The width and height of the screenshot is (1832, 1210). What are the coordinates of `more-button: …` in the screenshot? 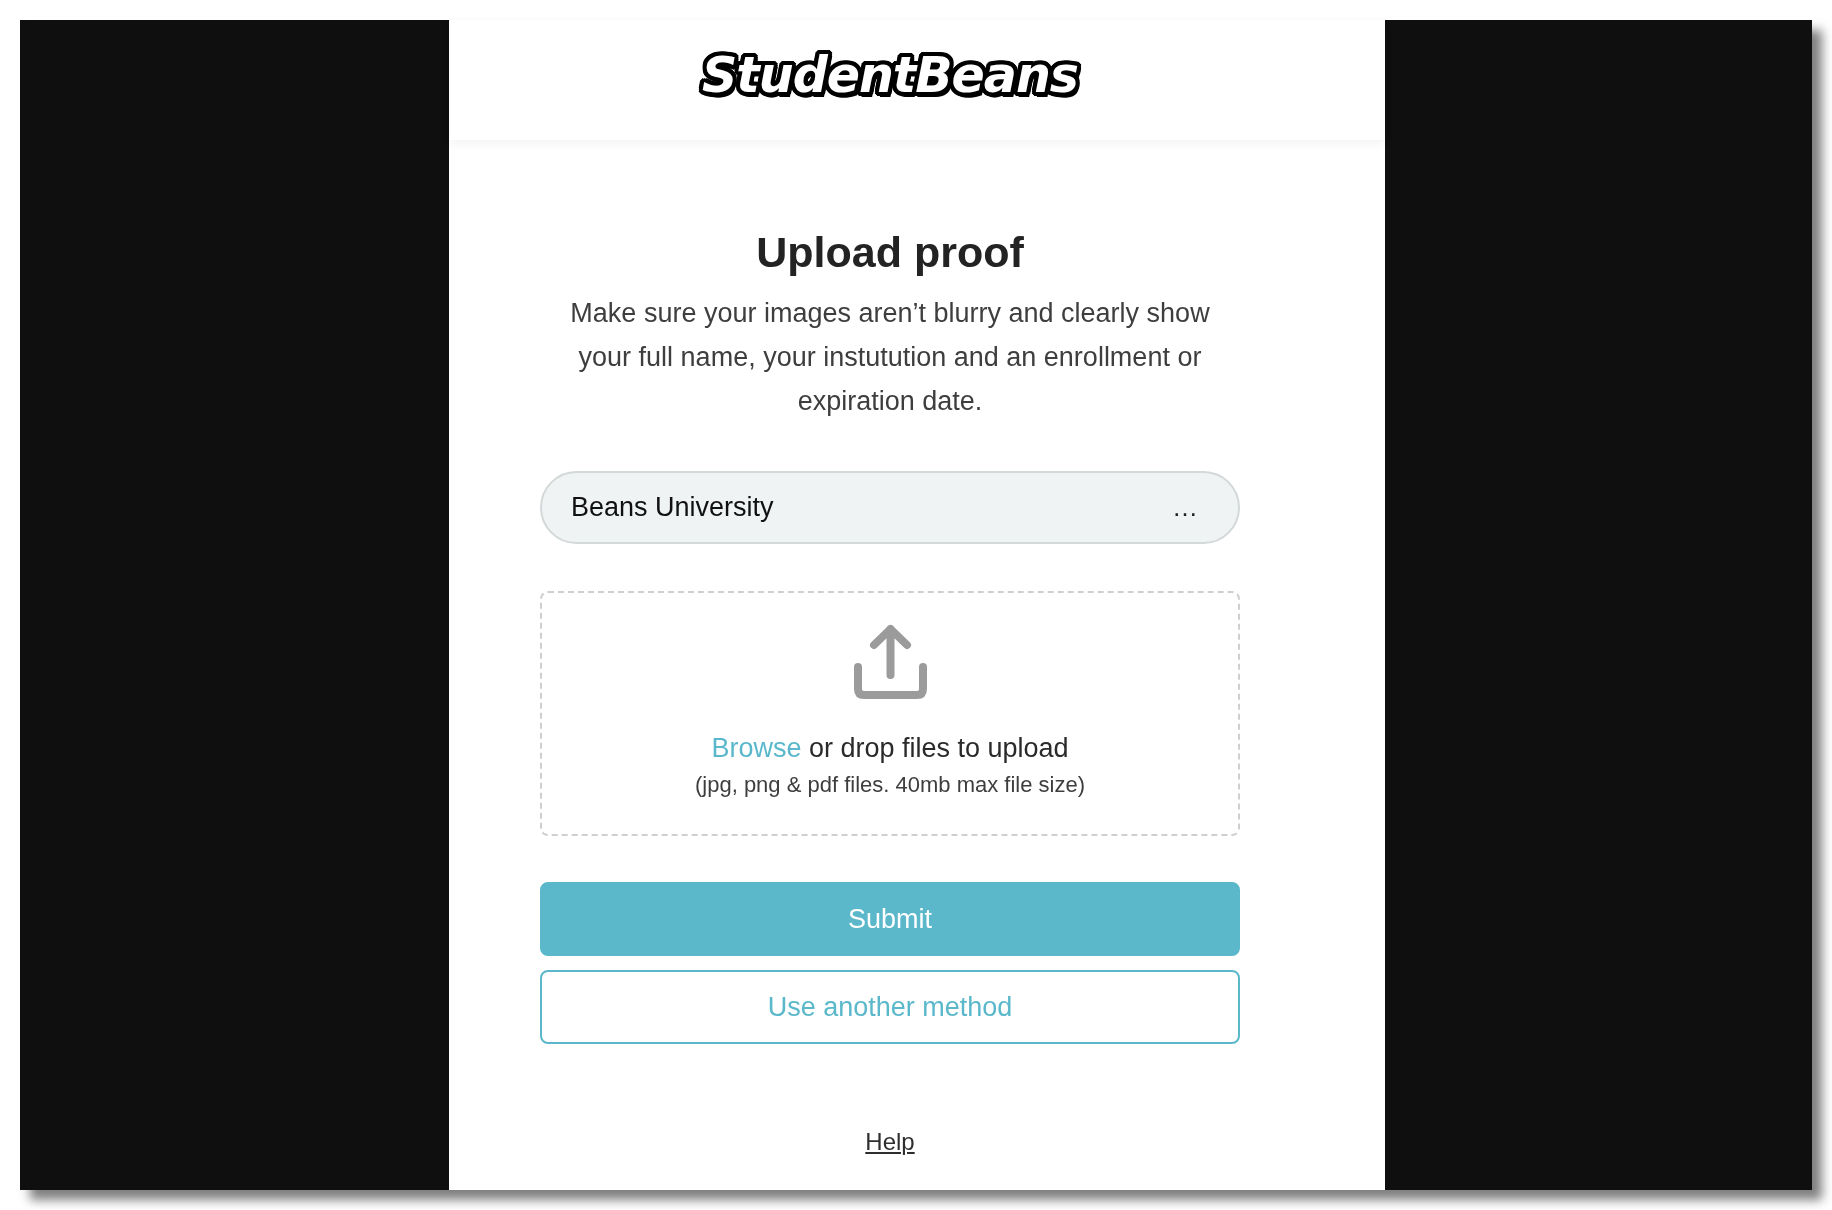 It's located at (1185, 507).